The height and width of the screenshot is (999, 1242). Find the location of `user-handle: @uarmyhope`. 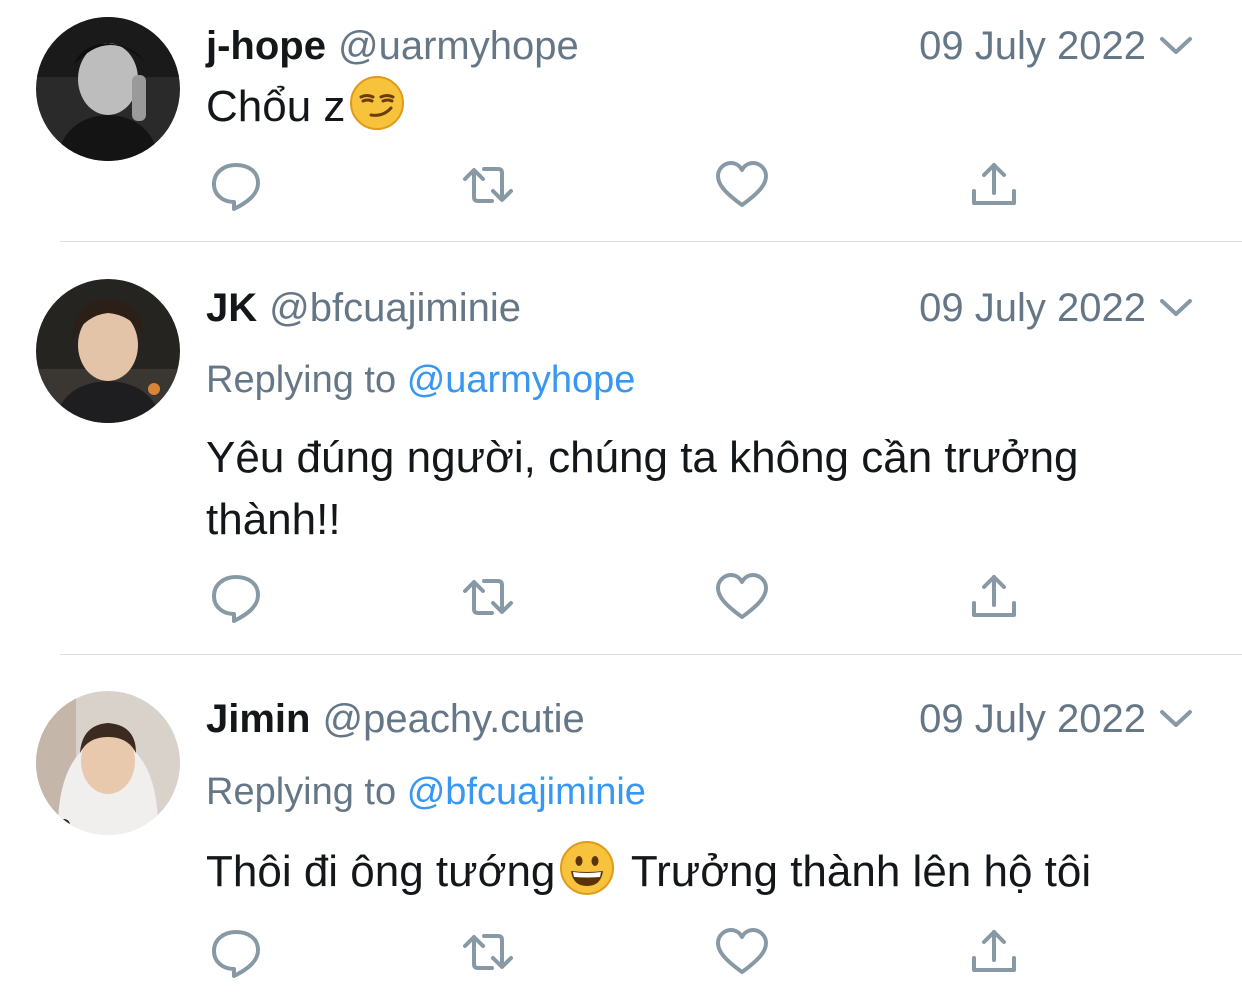

user-handle: @uarmyhope is located at coordinates (458, 46).